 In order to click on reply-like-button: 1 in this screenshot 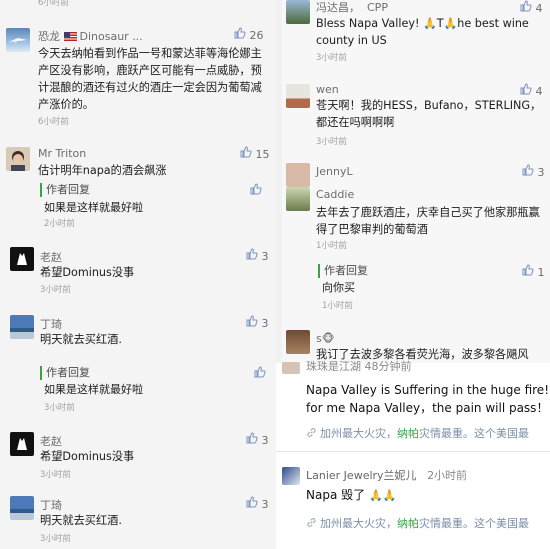, I will do `click(533, 271)`.